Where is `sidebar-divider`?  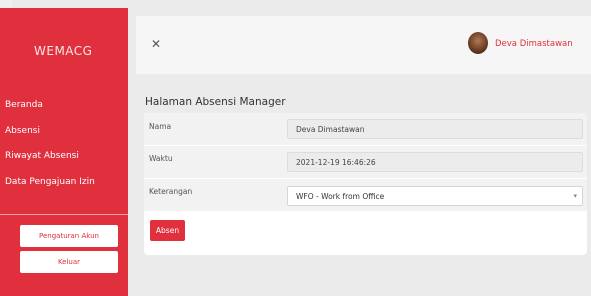 sidebar-divider is located at coordinates (64, 214).